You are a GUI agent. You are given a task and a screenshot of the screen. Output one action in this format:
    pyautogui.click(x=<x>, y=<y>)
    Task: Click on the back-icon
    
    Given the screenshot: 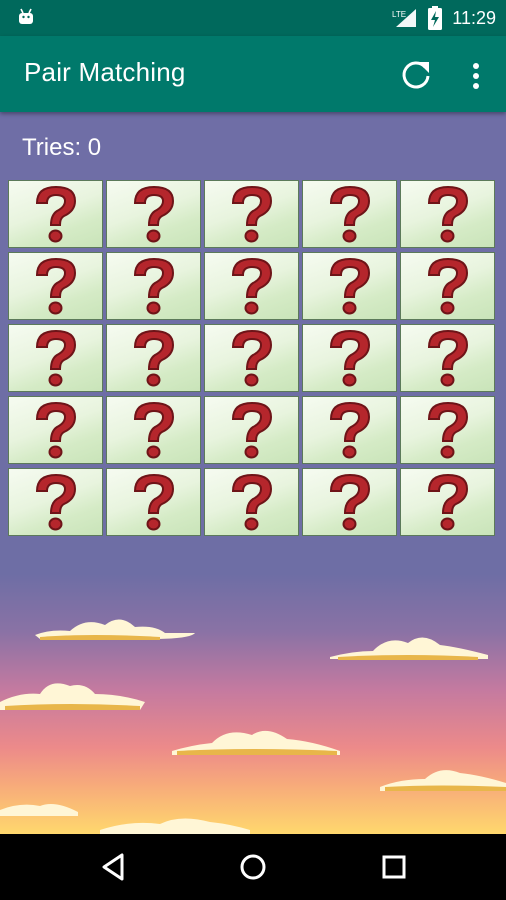 What is the action you would take?
    pyautogui.click(x=114, y=867)
    